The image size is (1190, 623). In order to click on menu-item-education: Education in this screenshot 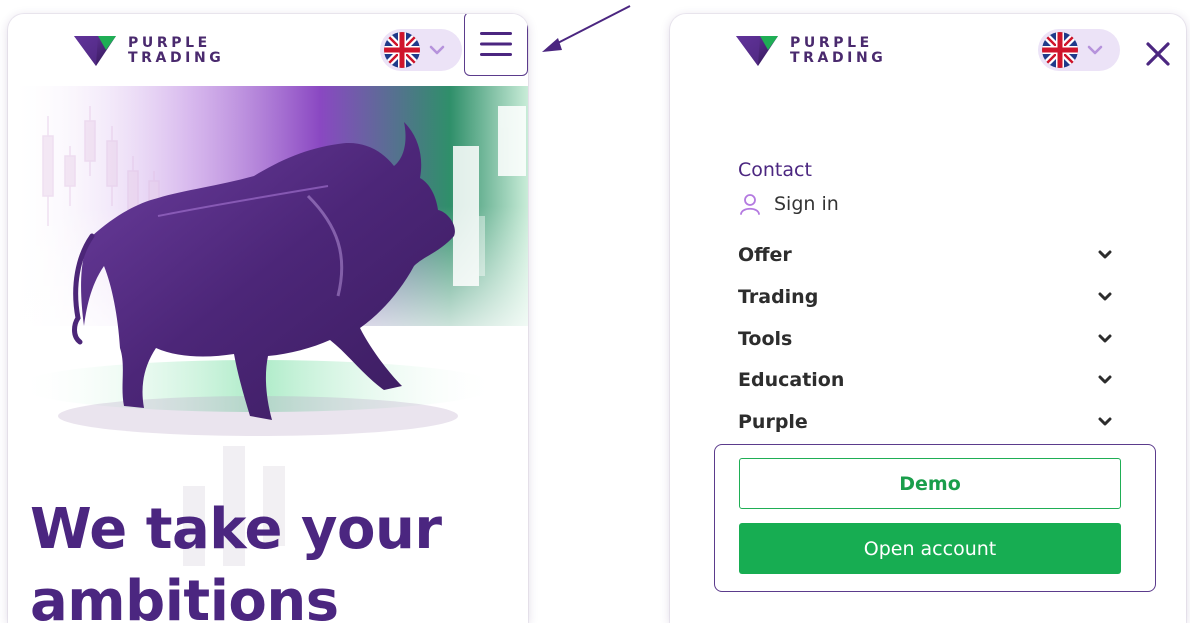, I will do `click(925, 380)`.